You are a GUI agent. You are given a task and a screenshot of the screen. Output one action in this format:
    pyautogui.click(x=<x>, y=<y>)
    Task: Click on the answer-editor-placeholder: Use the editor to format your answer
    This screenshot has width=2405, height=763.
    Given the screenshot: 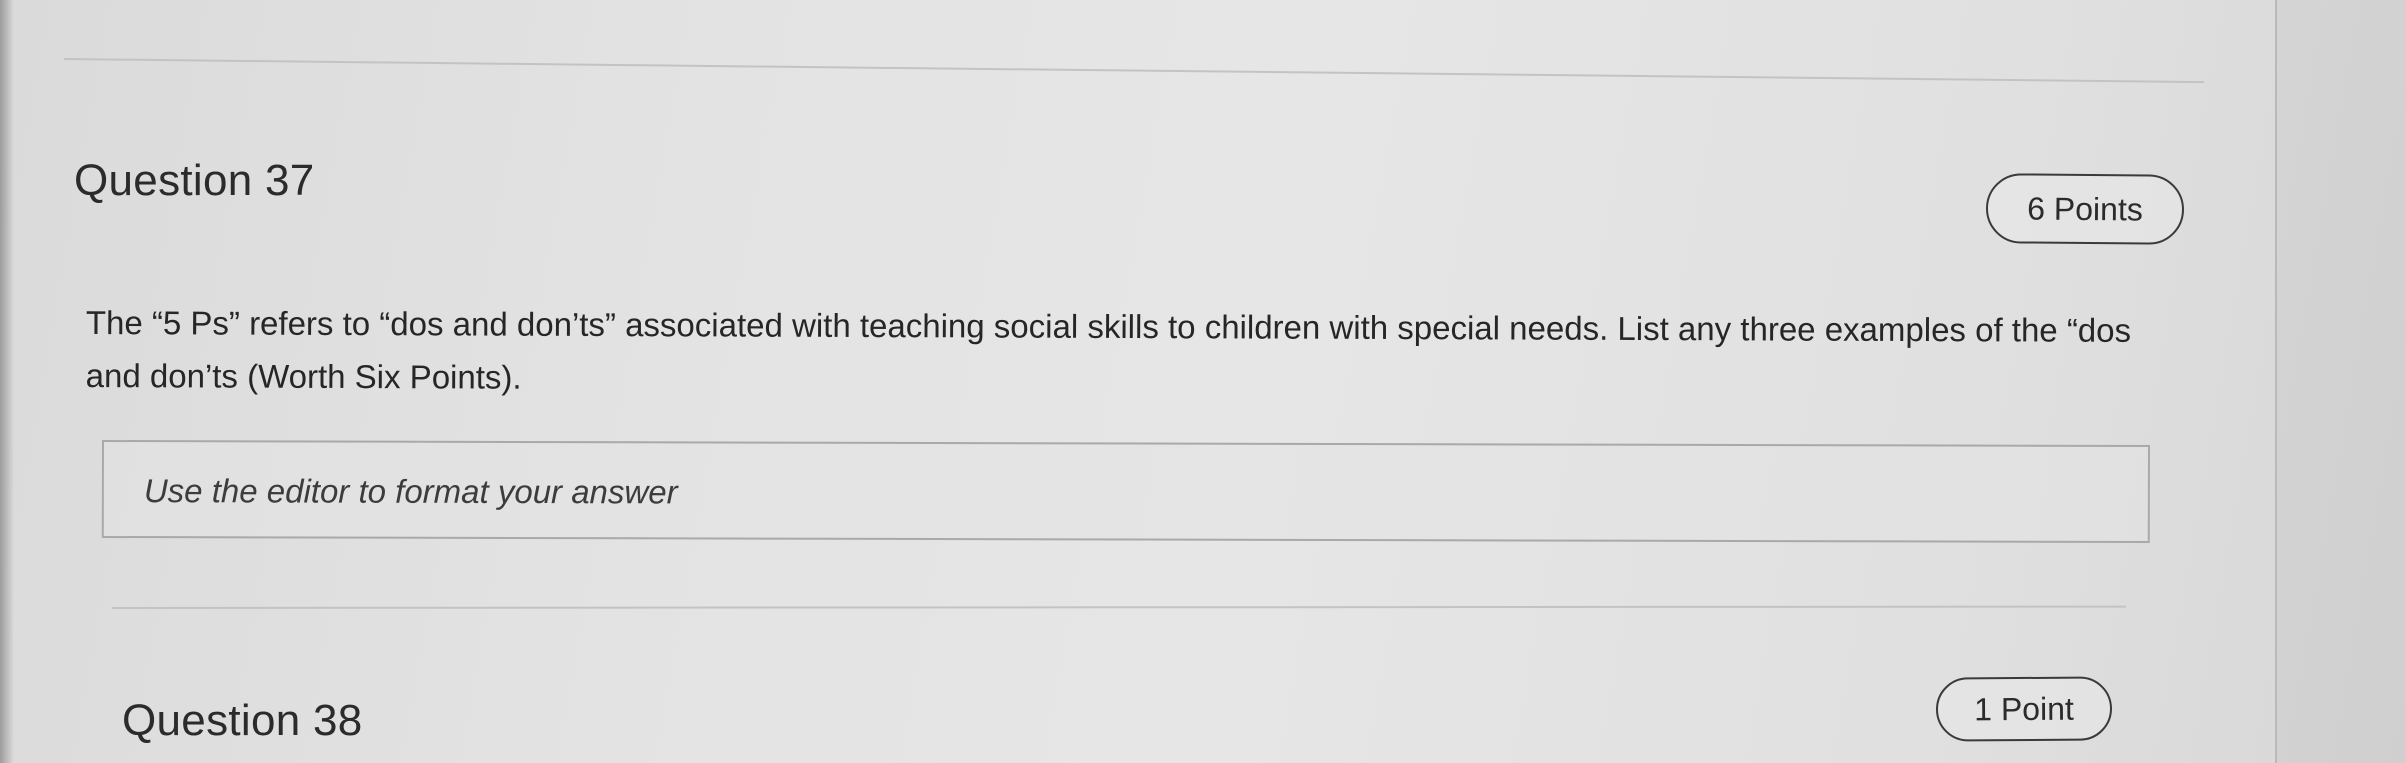 What is the action you would take?
    pyautogui.click(x=410, y=491)
    